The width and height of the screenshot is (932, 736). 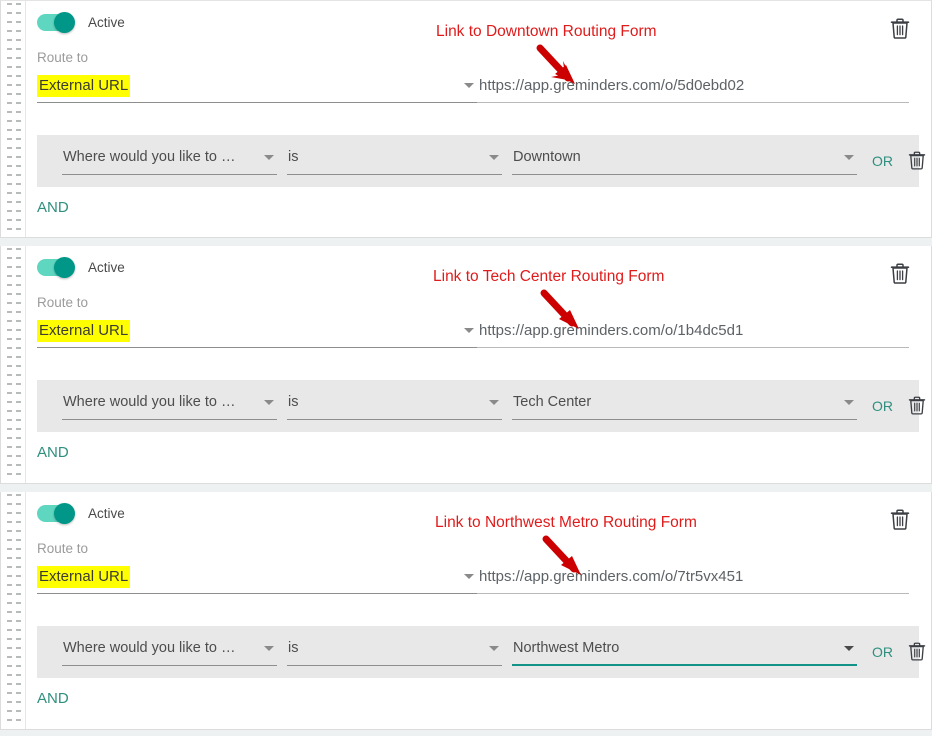 What do you see at coordinates (549, 276) in the screenshot?
I see `annotation-text: Link to Tech Center Routing Form` at bounding box center [549, 276].